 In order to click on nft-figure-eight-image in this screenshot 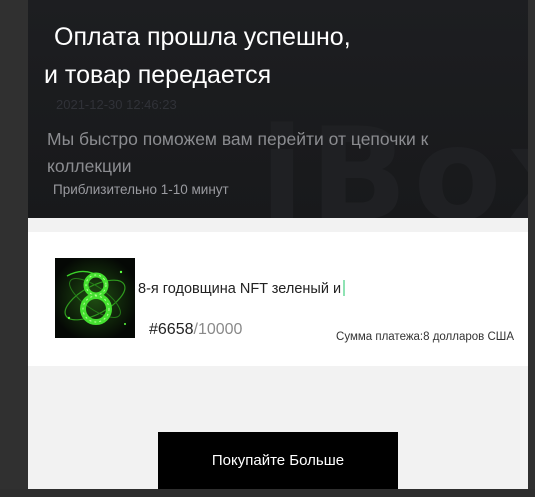, I will do `click(95, 298)`.